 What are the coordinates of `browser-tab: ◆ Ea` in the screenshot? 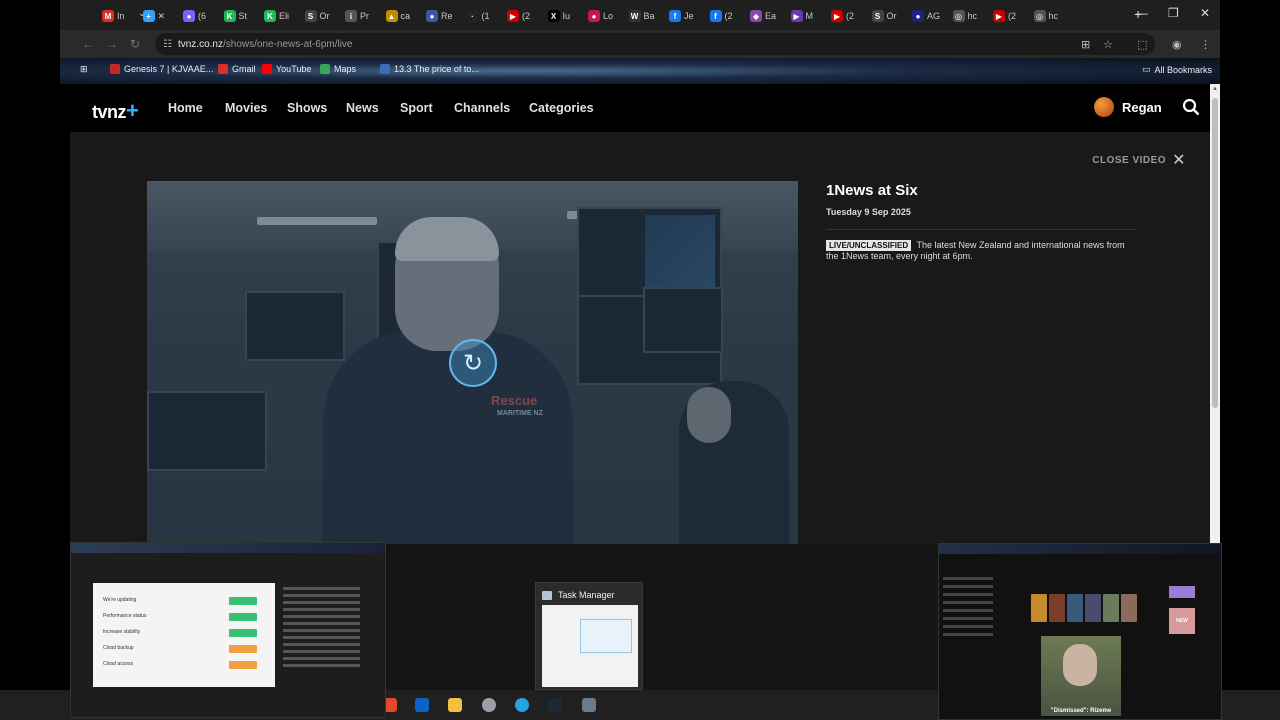 It's located at (763, 16).